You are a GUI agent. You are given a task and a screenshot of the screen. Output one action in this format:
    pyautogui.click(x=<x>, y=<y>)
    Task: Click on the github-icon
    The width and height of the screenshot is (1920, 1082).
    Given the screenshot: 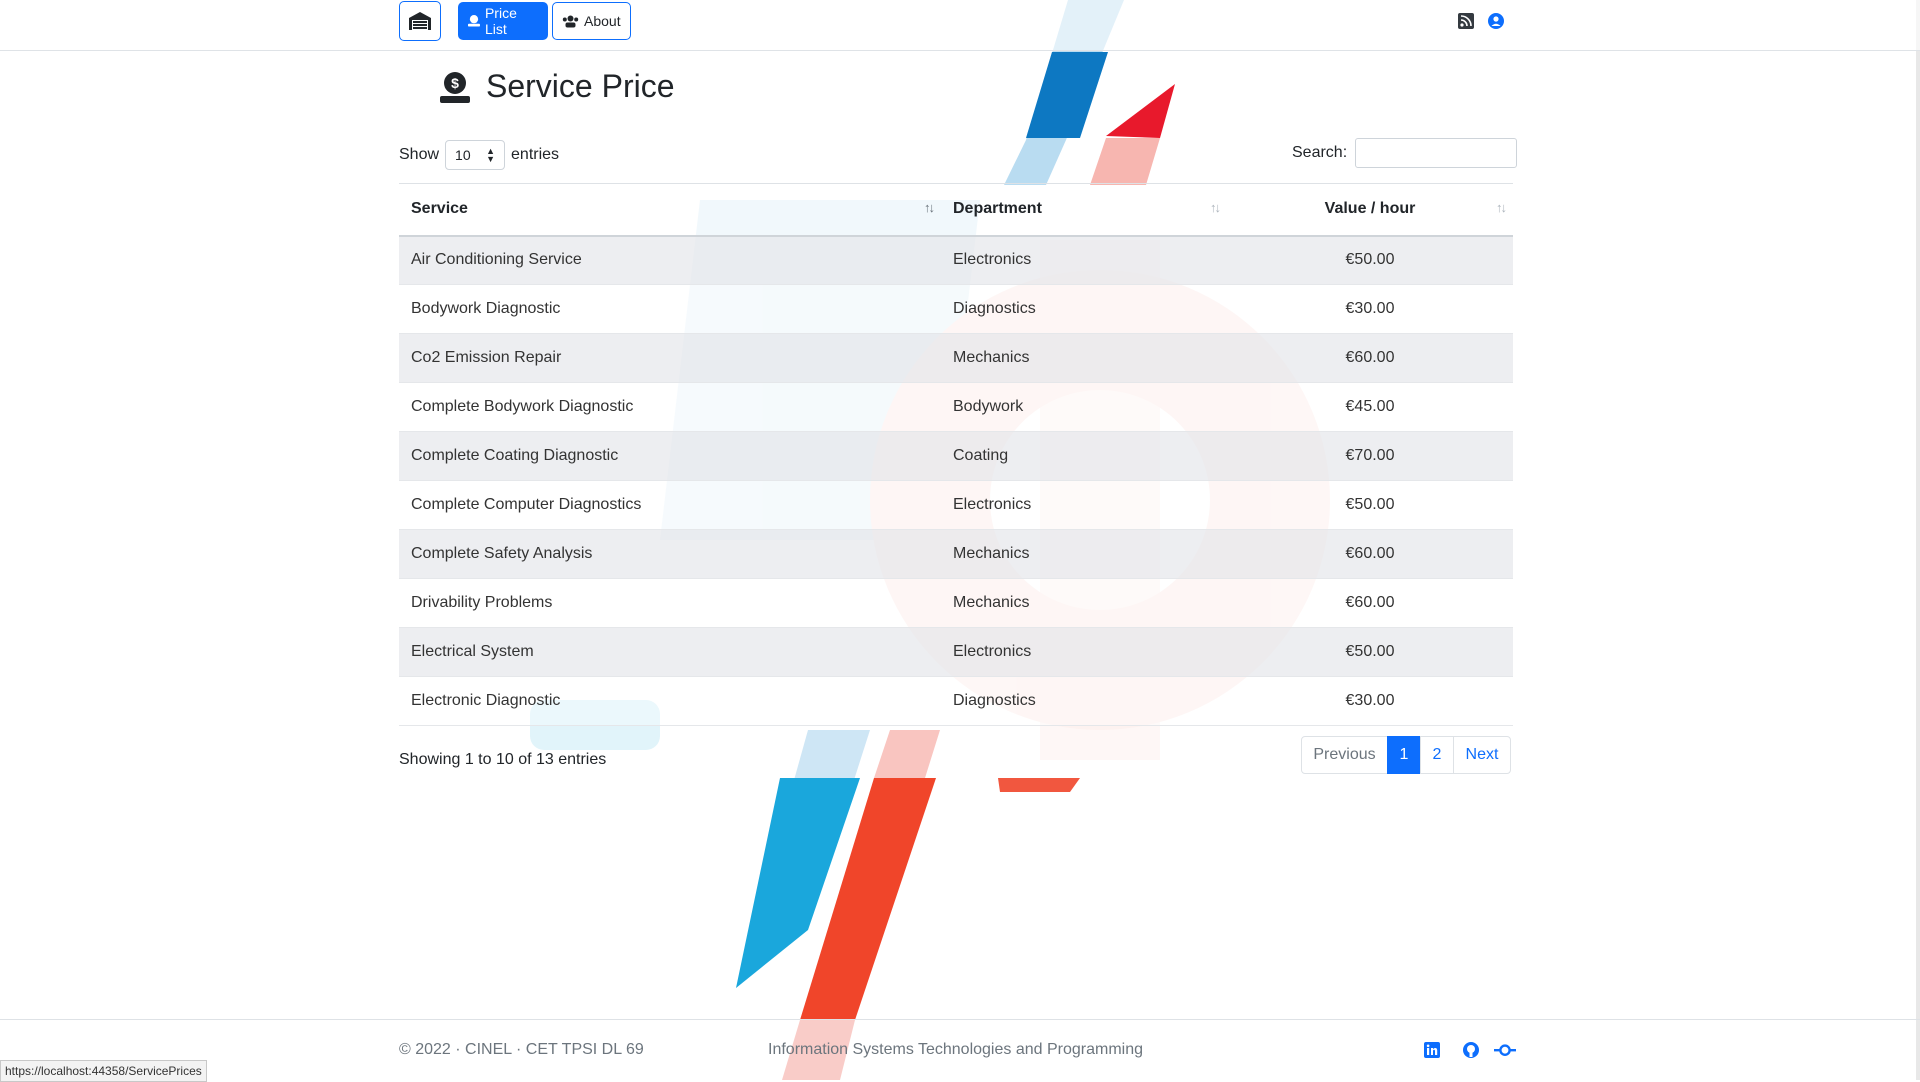 What is the action you would take?
    pyautogui.click(x=1471, y=1050)
    